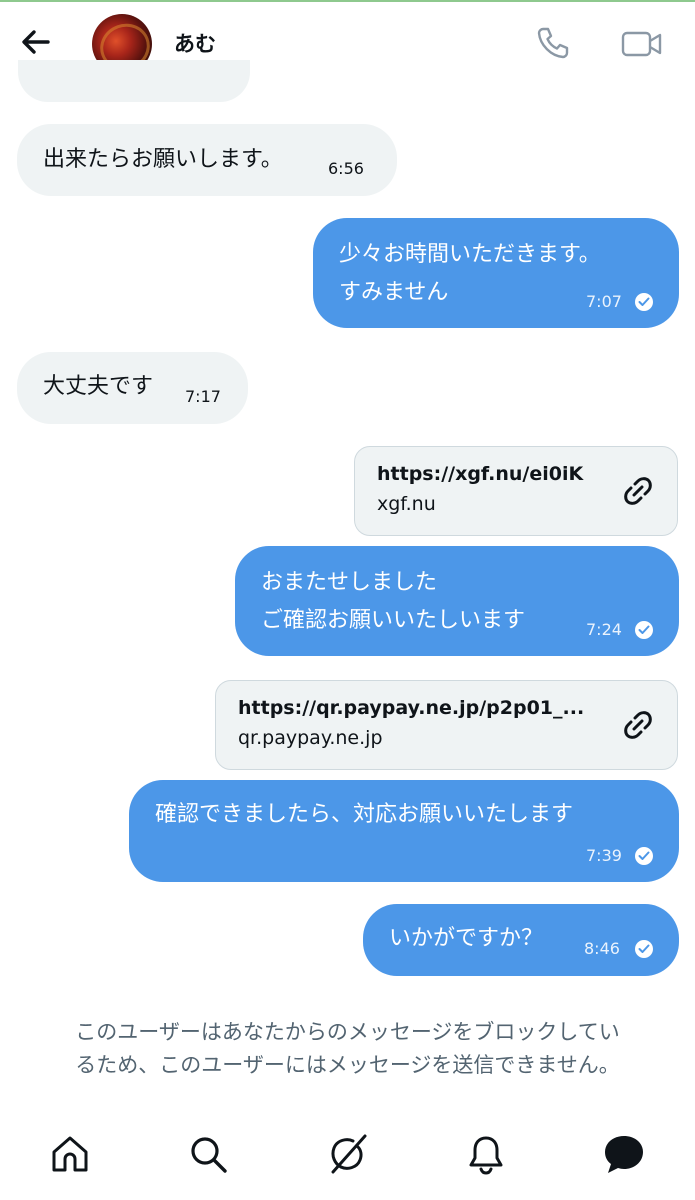 The width and height of the screenshot is (695, 1200). Describe the element at coordinates (406, 504) in the screenshot. I see `link-card-domain: xgf.nu` at that location.